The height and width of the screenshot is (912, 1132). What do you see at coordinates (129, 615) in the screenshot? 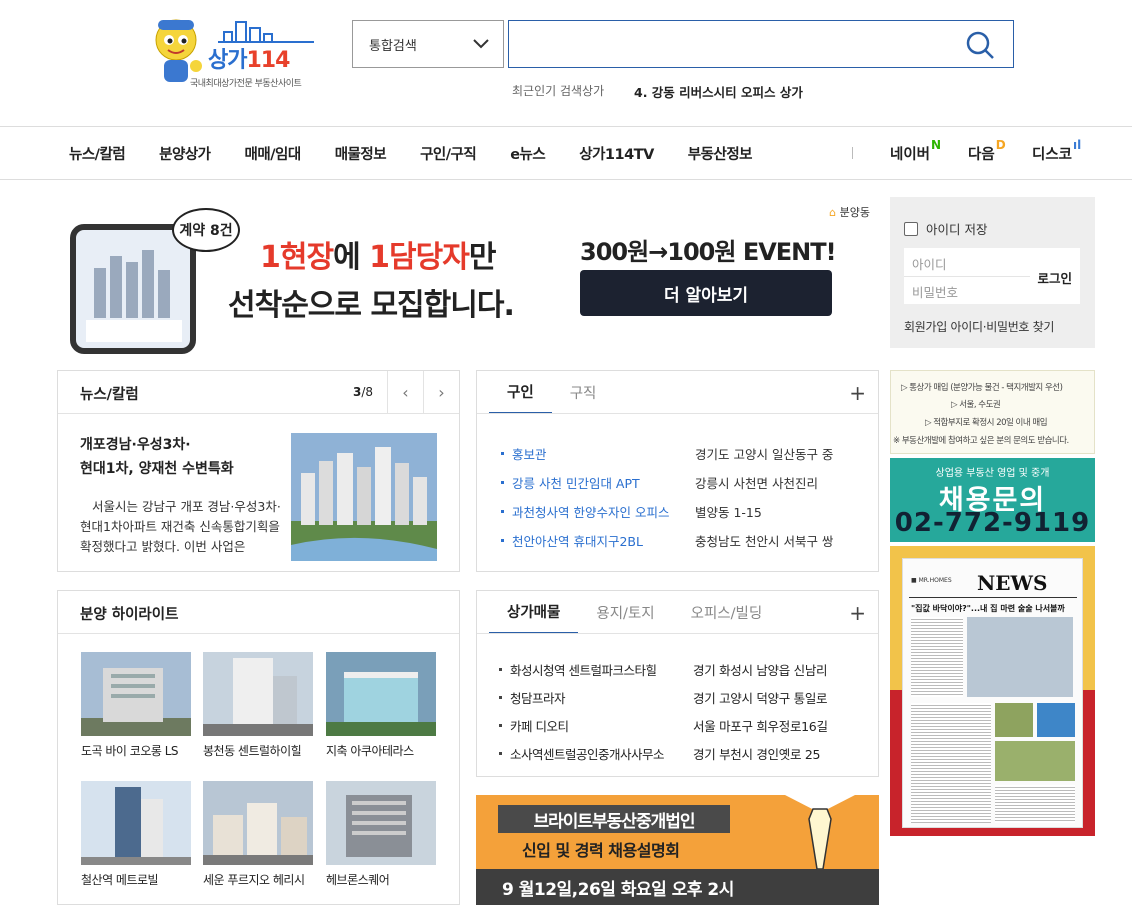
I see `highlight-panel-title: 분양 하이라이트` at bounding box center [129, 615].